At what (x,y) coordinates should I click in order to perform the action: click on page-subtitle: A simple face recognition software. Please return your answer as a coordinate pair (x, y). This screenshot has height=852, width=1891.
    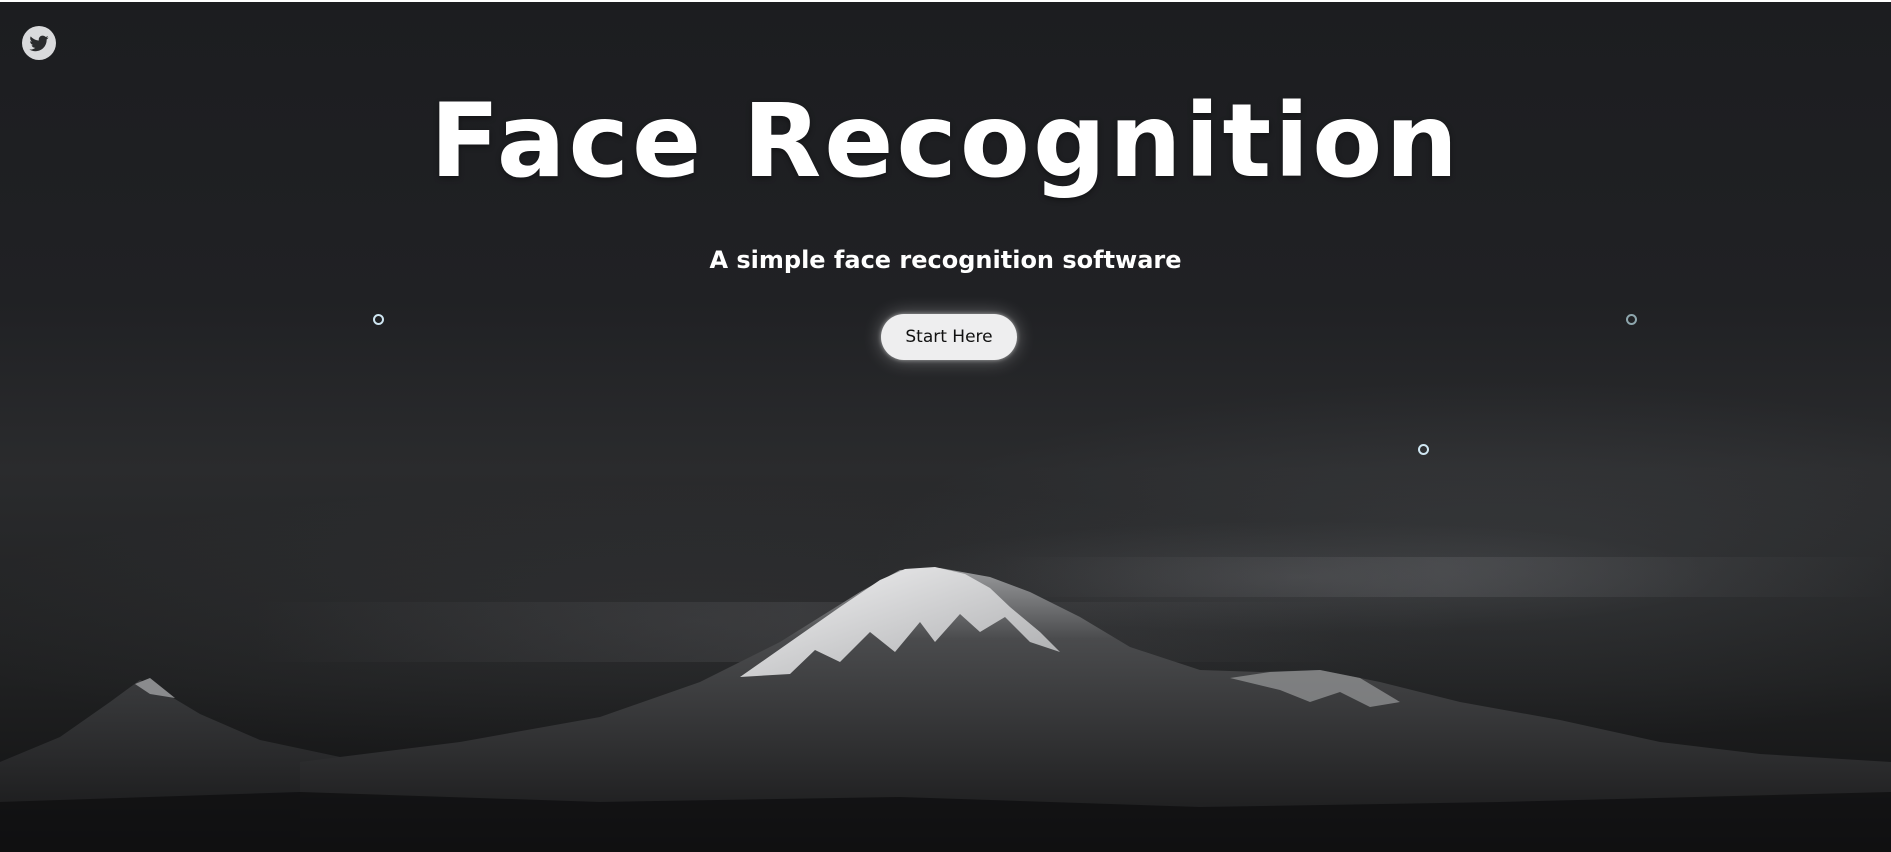
    Looking at the image, I should click on (945, 260).